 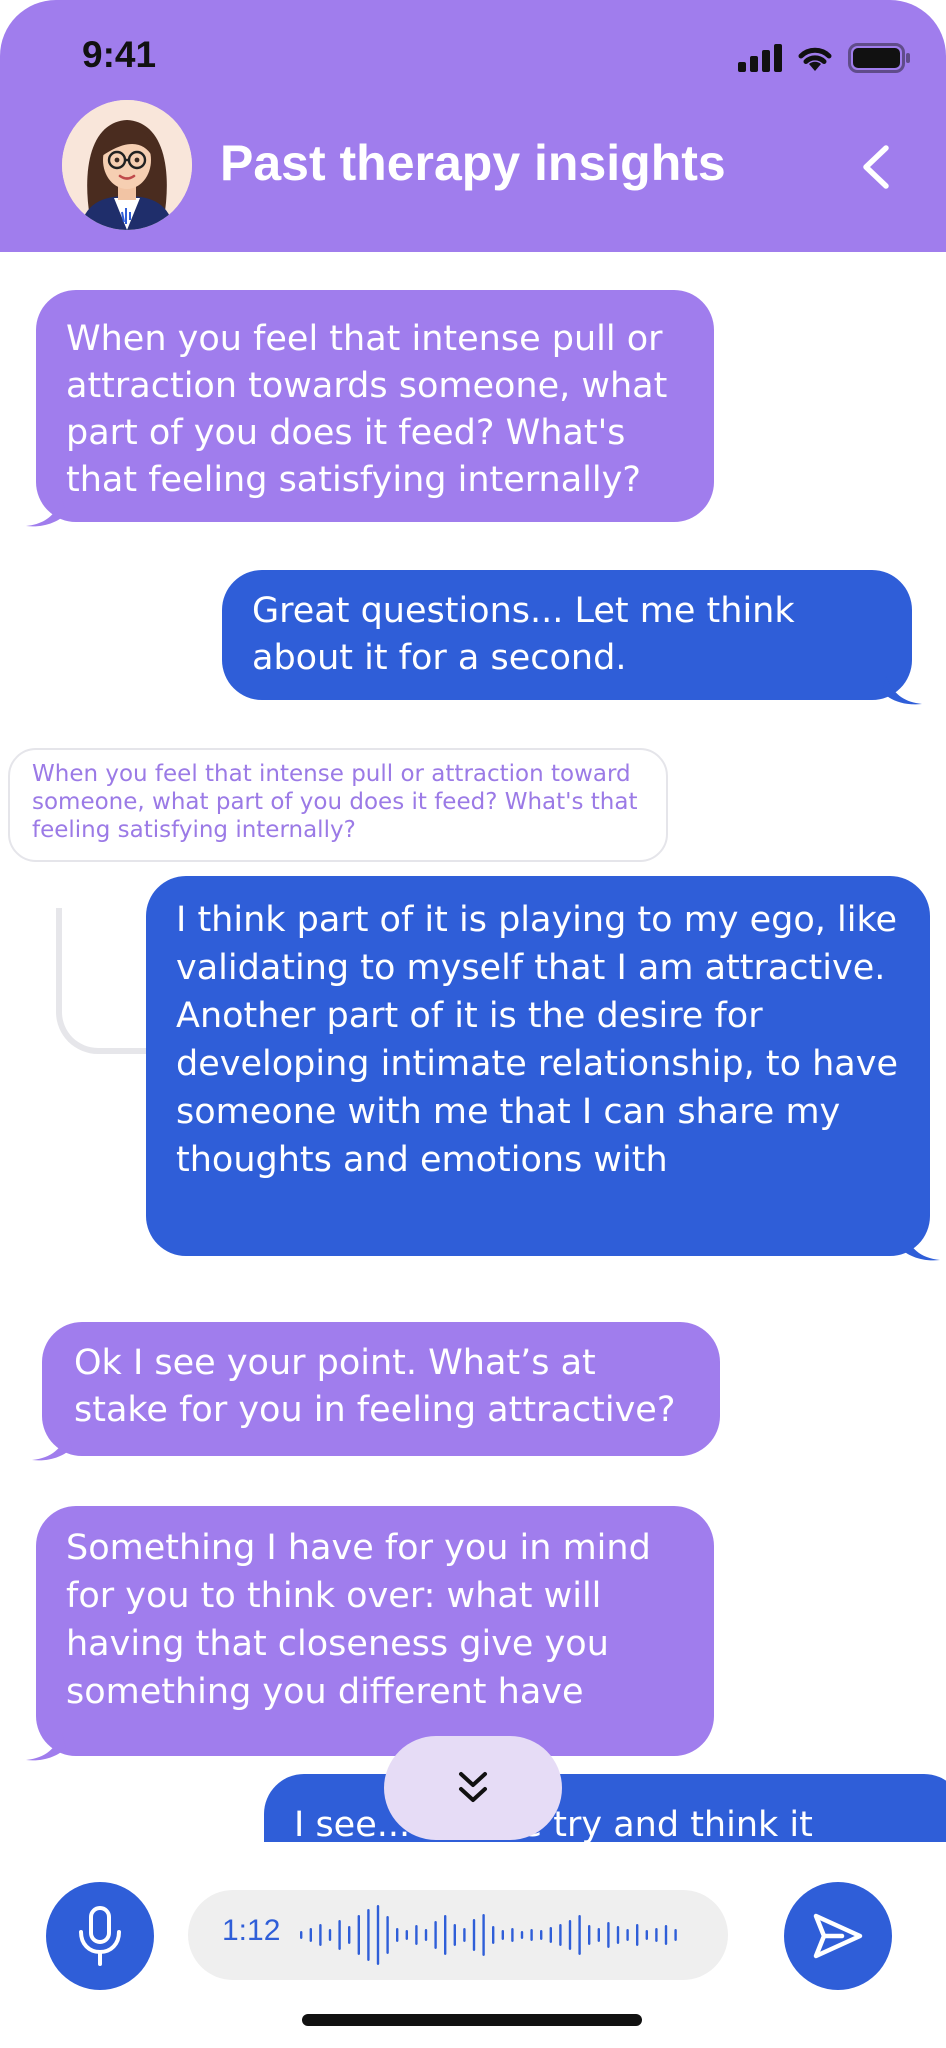 What do you see at coordinates (119, 54) in the screenshot?
I see `status-time: 9:41` at bounding box center [119, 54].